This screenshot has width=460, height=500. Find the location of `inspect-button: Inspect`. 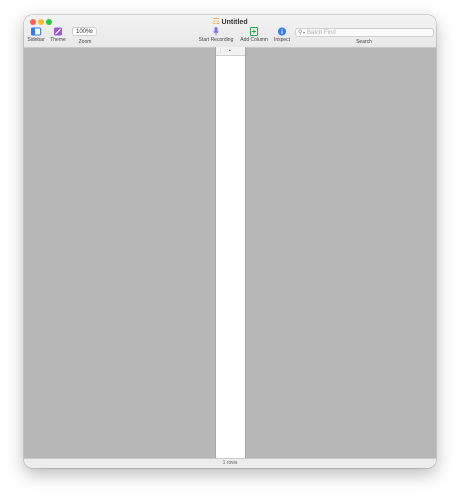

inspect-button: Inspect is located at coordinates (282, 35).